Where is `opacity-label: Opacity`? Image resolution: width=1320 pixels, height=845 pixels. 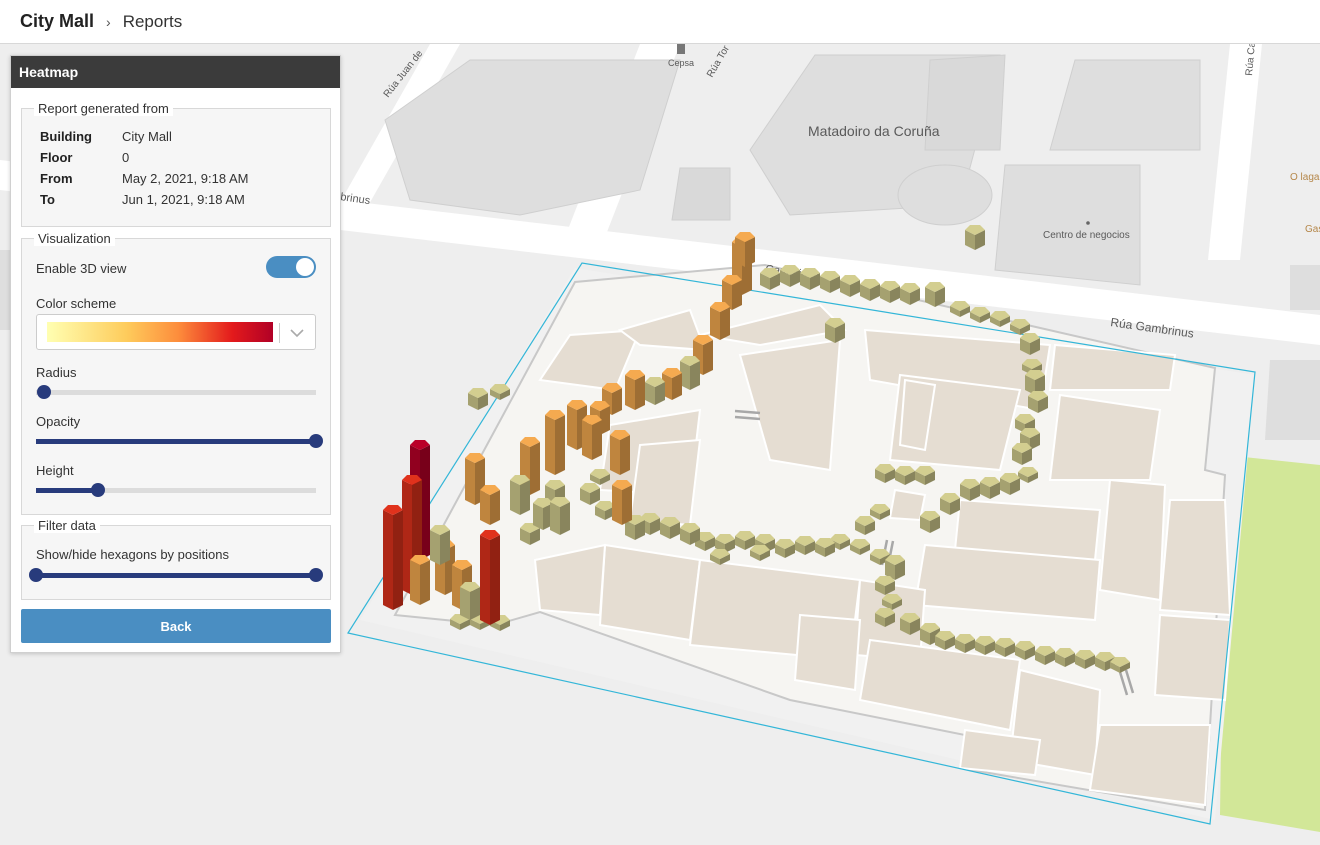
opacity-label: Opacity is located at coordinates (58, 421).